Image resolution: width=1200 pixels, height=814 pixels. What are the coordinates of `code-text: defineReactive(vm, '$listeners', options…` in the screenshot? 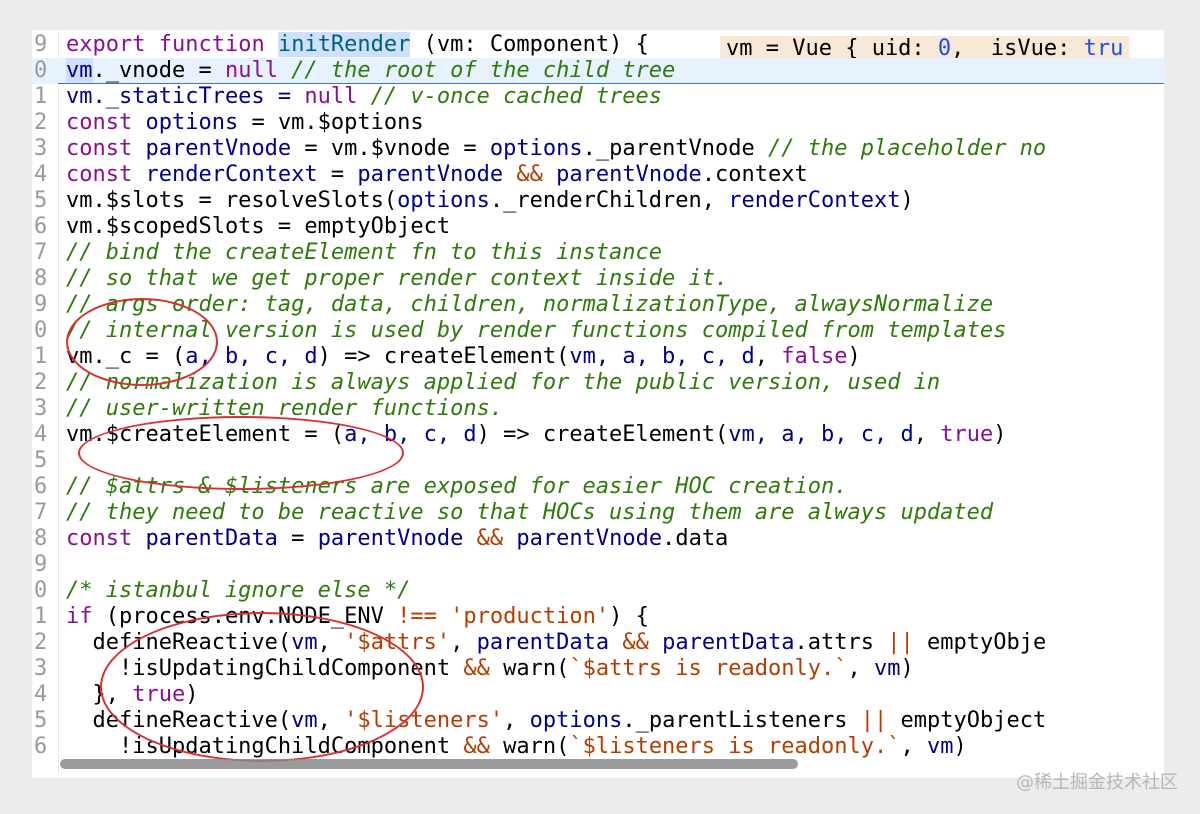 It's located at (556, 720).